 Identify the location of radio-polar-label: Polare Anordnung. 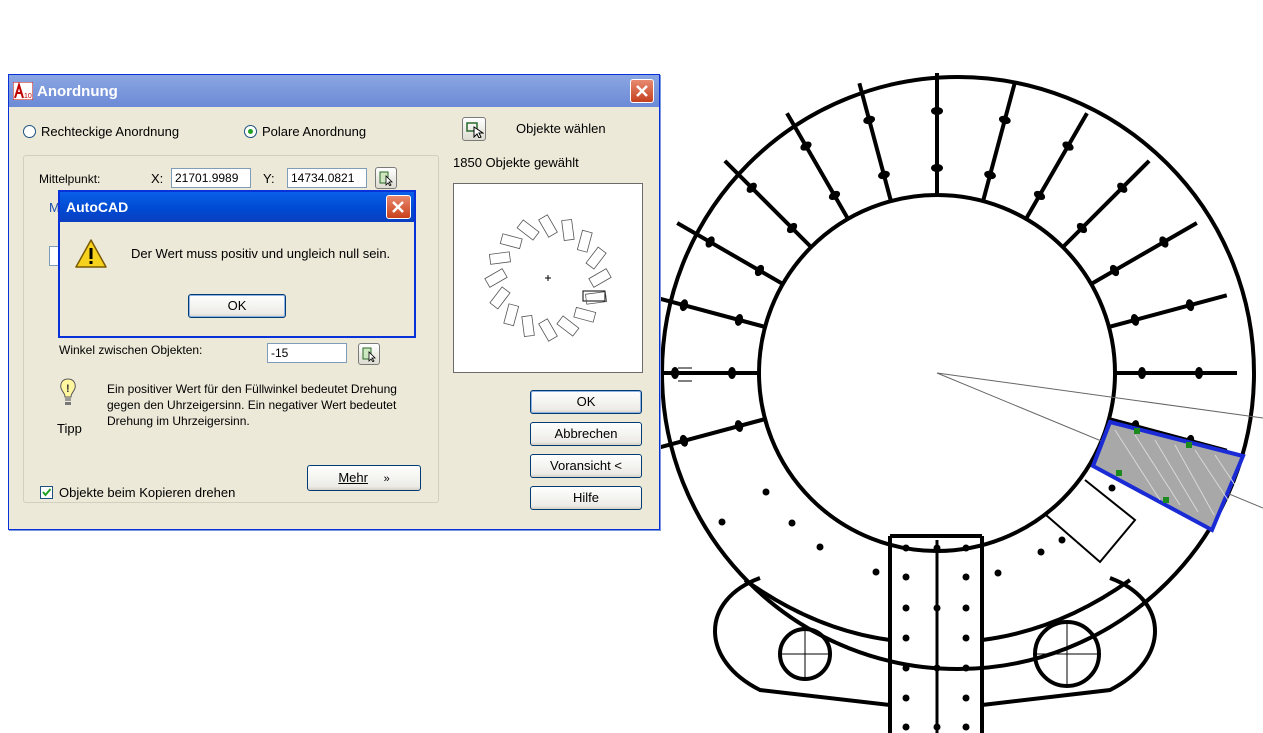
(314, 131).